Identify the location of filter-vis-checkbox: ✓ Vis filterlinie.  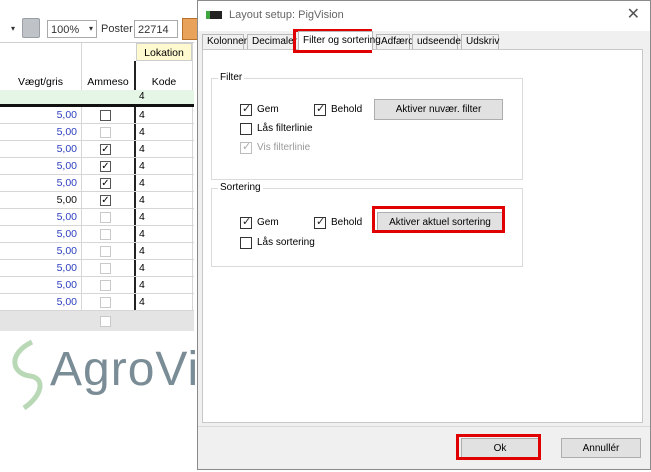
(275, 147).